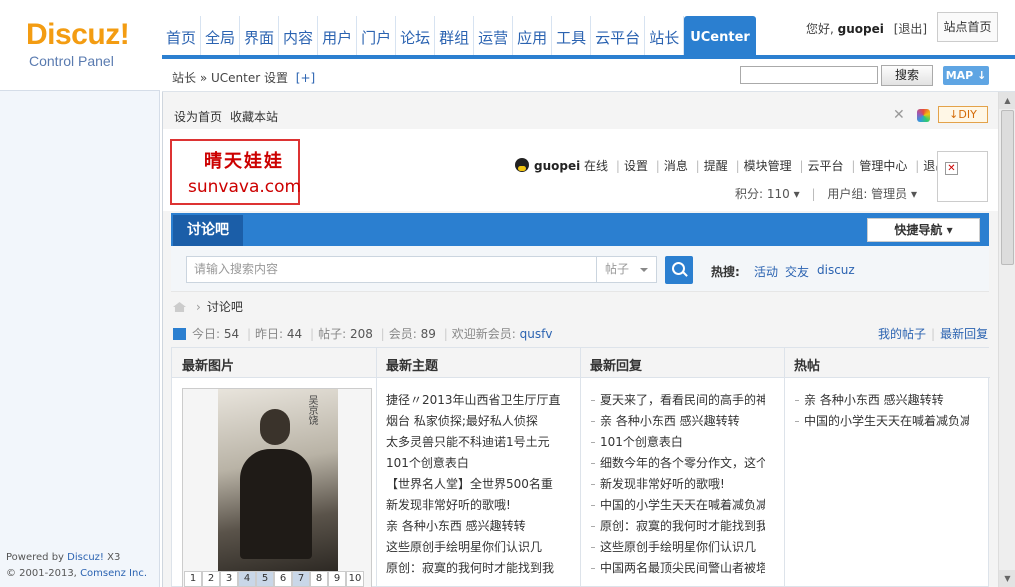 Image resolution: width=1015 pixels, height=587 pixels. What do you see at coordinates (473, 442) in the screenshot?
I see `list-item: 太多灵兽只能不科迪诺1号土元` at bounding box center [473, 442].